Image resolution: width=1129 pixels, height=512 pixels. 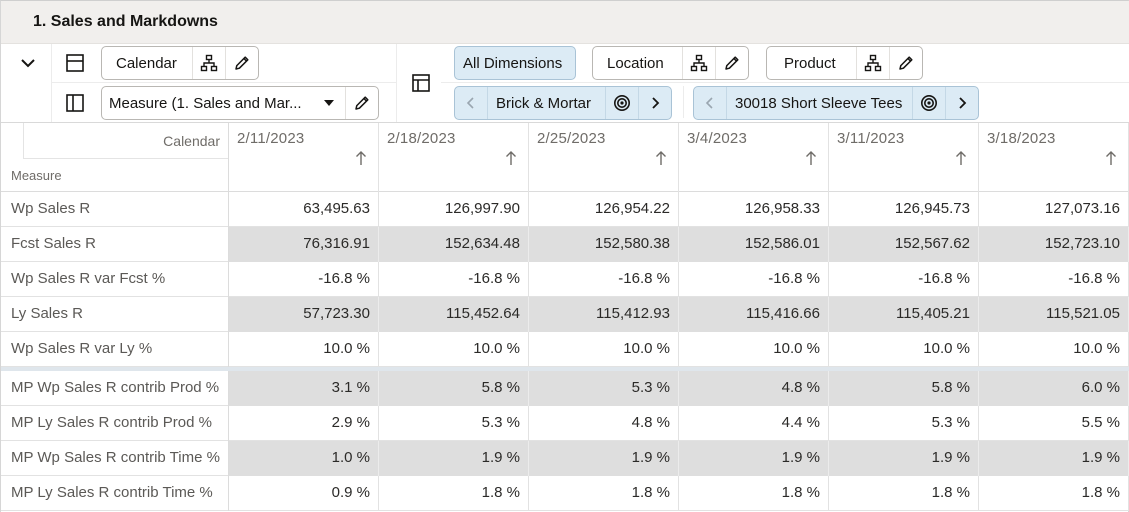 I want to click on pivot-button, so click(x=421, y=83).